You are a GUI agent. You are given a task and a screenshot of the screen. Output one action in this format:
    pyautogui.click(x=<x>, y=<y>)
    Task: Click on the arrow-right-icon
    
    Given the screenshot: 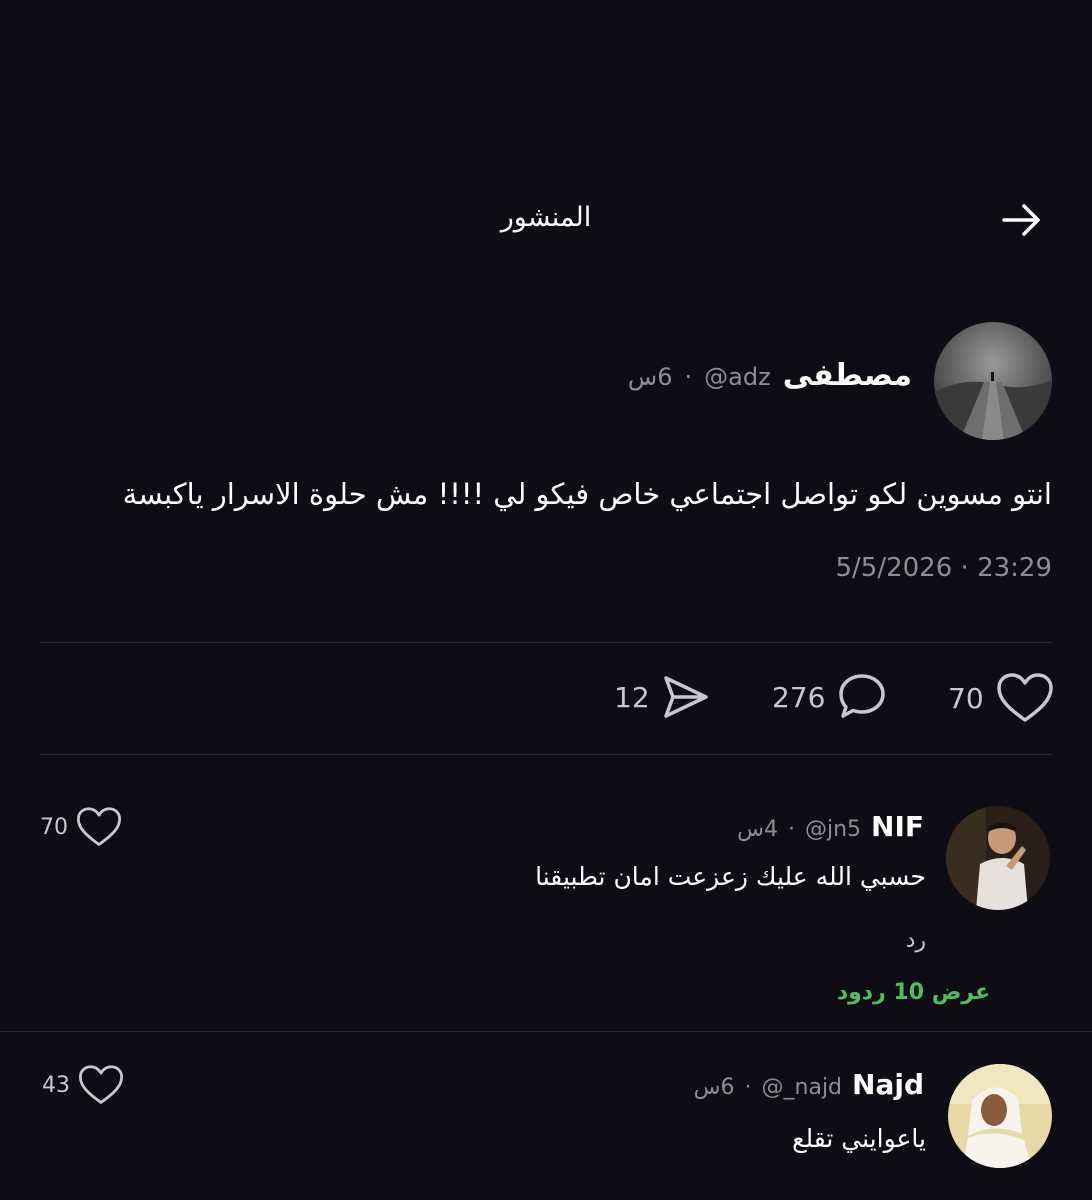 What is the action you would take?
    pyautogui.click(x=1021, y=220)
    